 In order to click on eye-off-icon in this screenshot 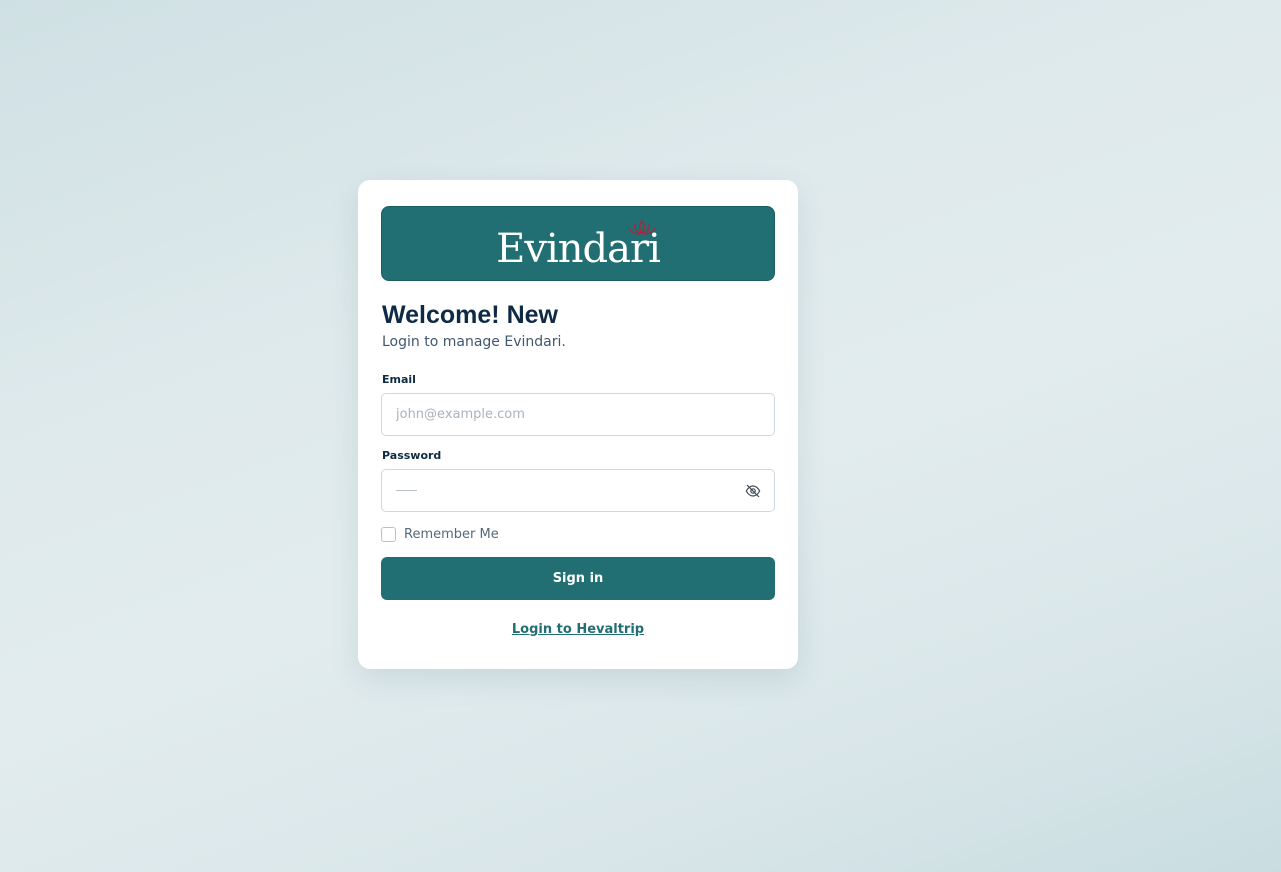, I will do `click(753, 491)`.